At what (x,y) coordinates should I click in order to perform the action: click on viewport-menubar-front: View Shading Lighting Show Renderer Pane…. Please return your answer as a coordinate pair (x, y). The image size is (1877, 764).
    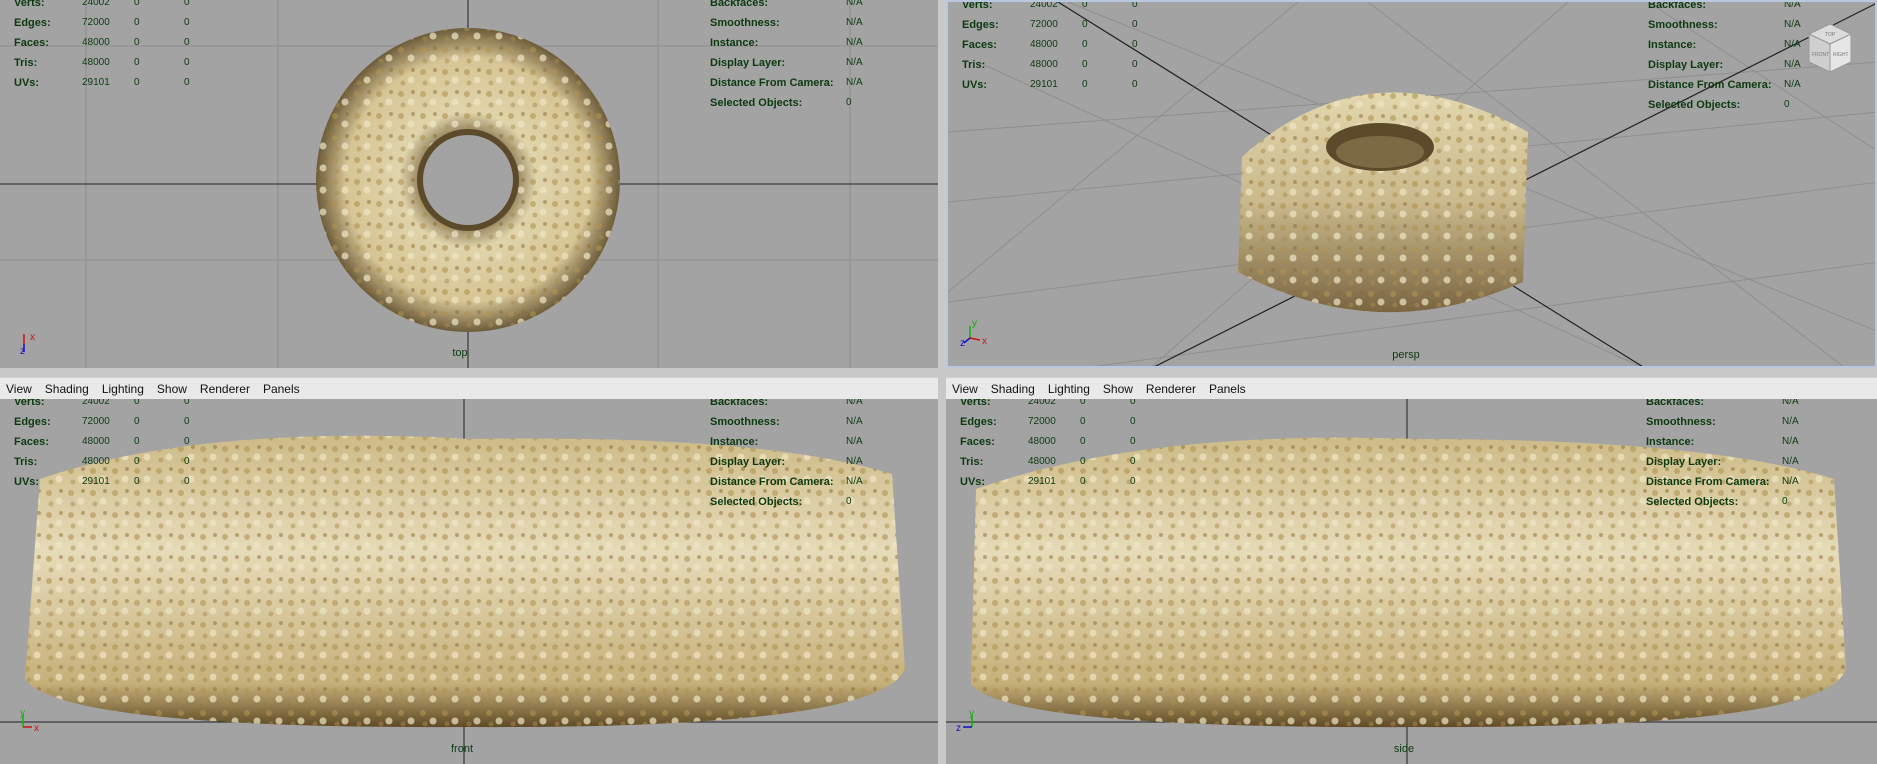
    Looking at the image, I should click on (469, 389).